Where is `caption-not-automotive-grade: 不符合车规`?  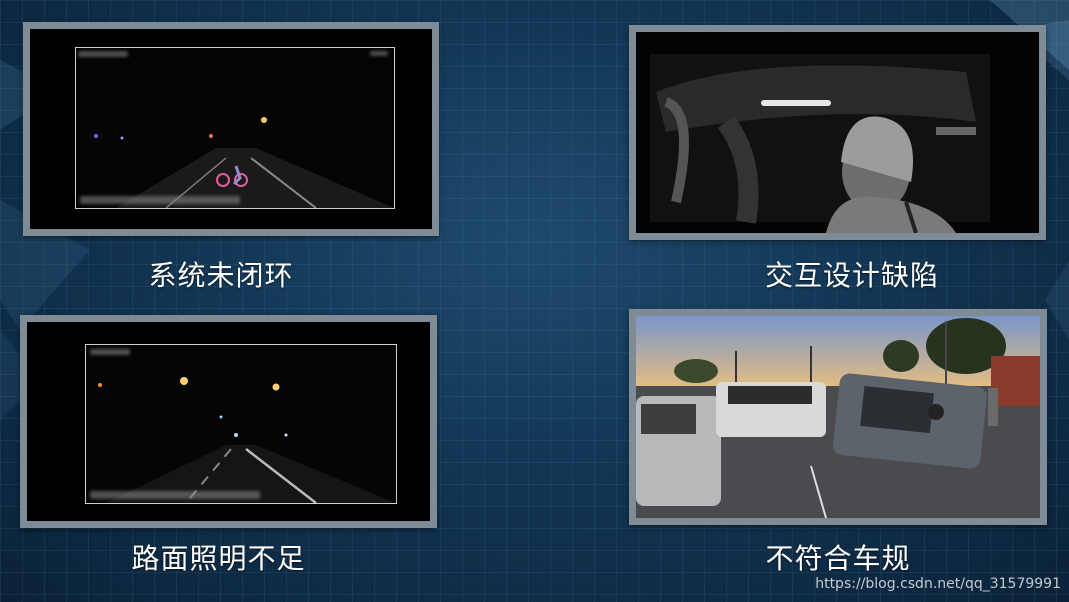 caption-not-automotive-grade: 不符合车规 is located at coordinates (838, 558).